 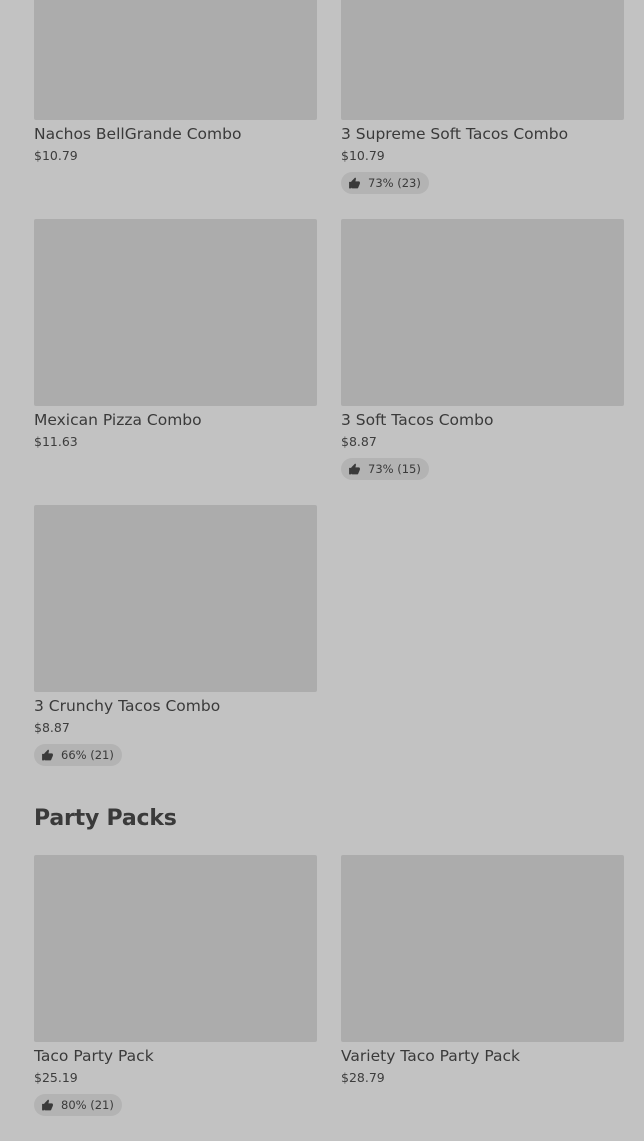 What do you see at coordinates (94, 1056) in the screenshot?
I see `item-name: Taco Party Pack` at bounding box center [94, 1056].